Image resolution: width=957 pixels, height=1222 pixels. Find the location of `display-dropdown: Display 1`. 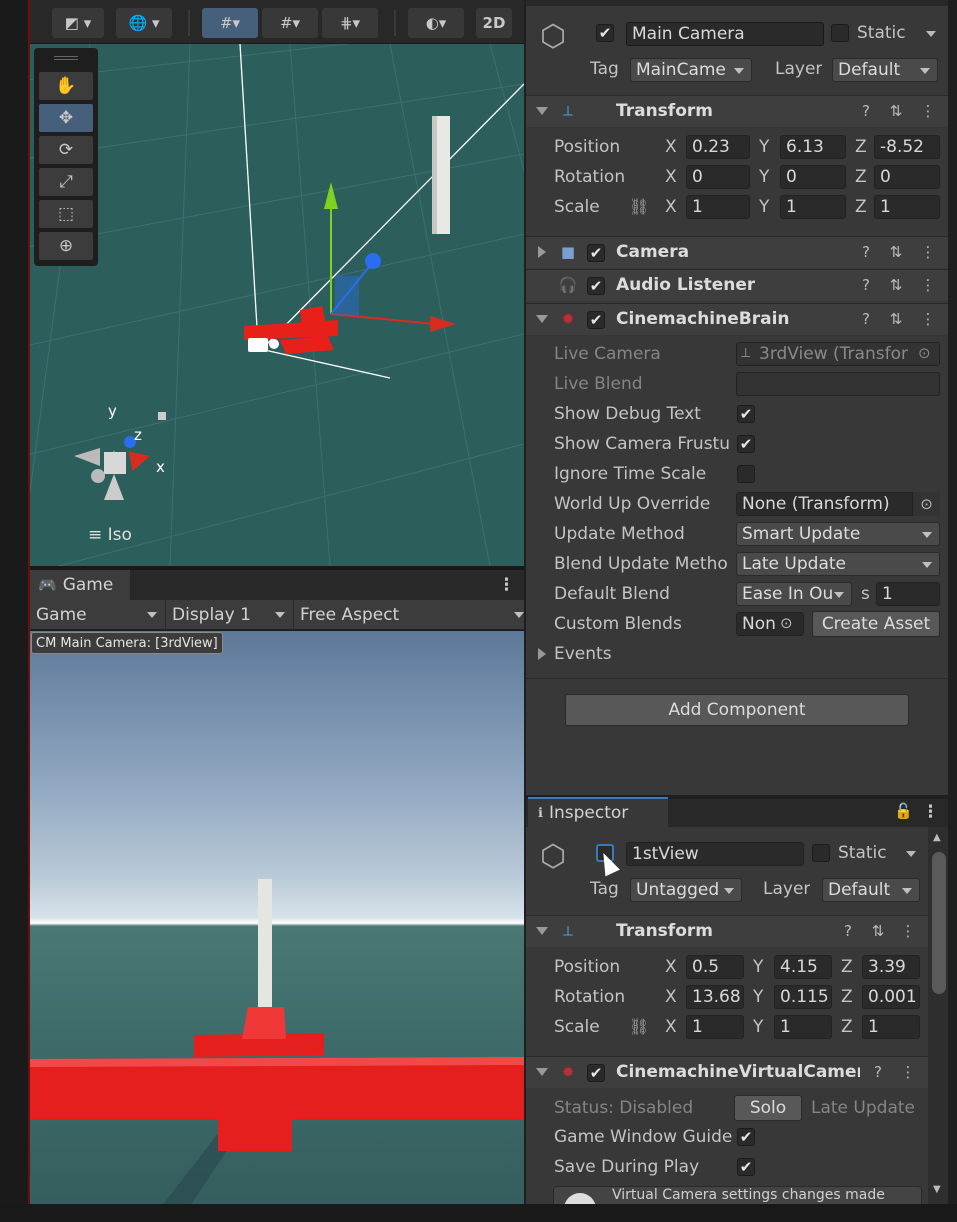

display-dropdown: Display 1 is located at coordinates (230, 615).